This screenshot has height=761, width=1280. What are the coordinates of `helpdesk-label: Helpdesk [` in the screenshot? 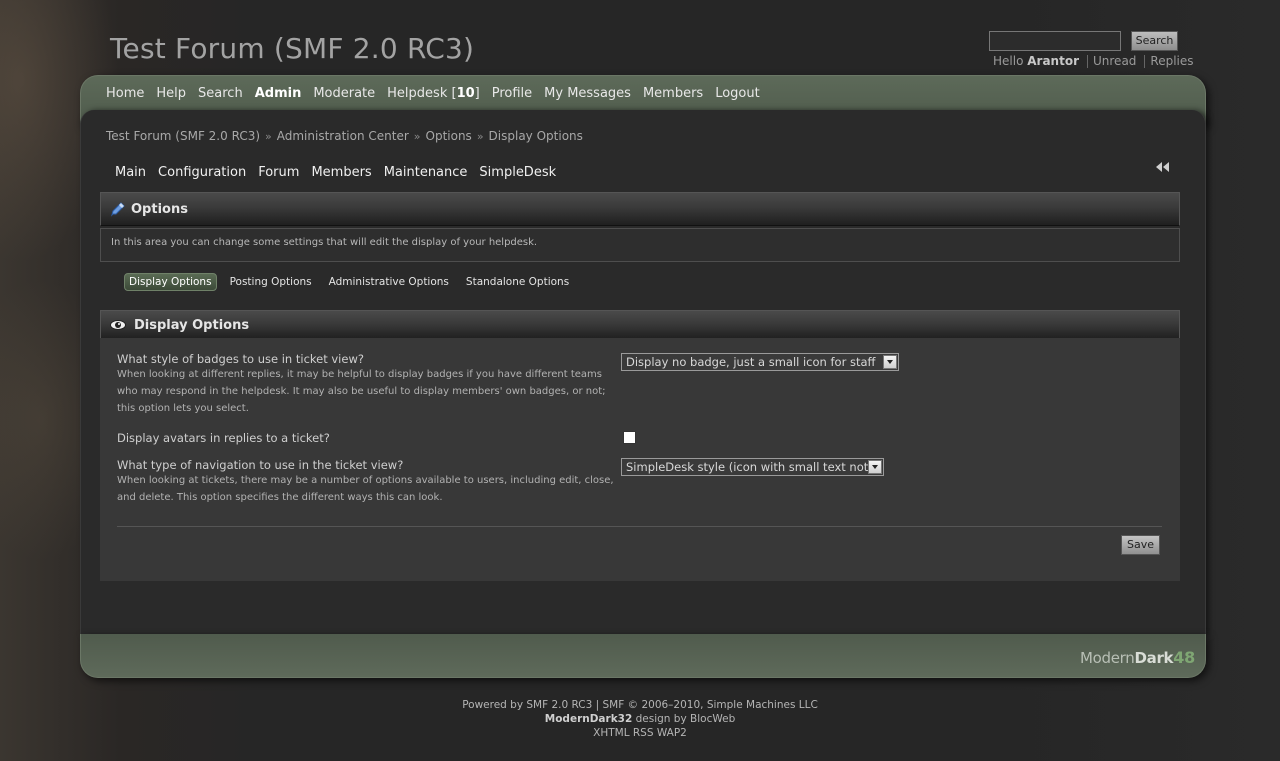 It's located at (422, 93).